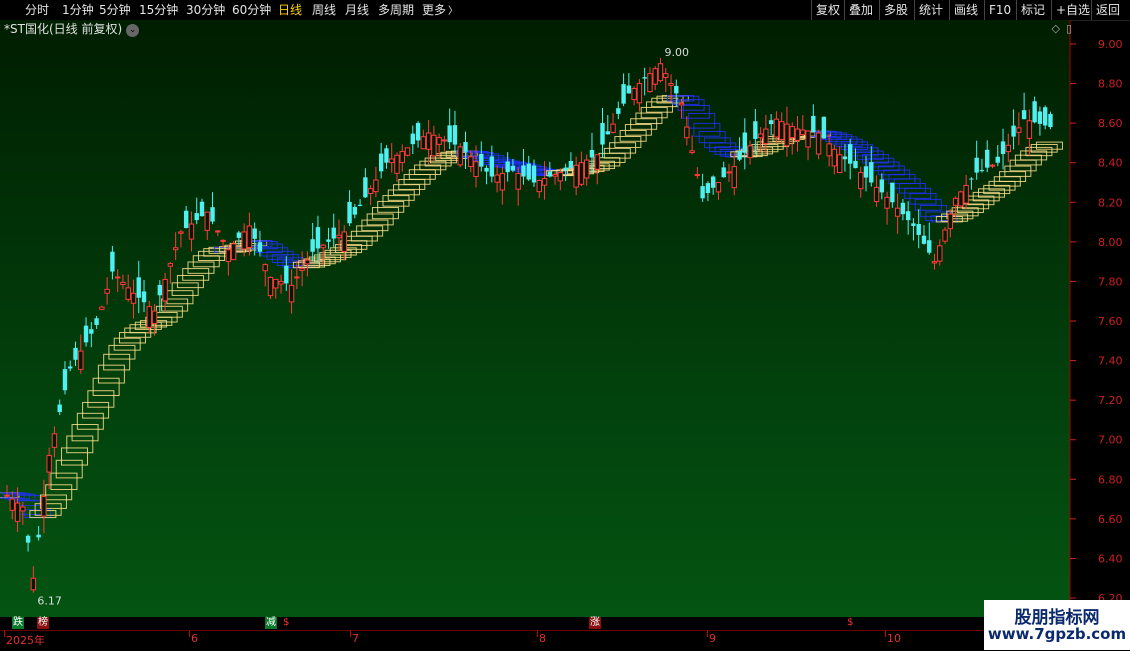 The height and width of the screenshot is (651, 1130). What do you see at coordinates (595, 623) in the screenshot?
I see `signal-marker: 涨` at bounding box center [595, 623].